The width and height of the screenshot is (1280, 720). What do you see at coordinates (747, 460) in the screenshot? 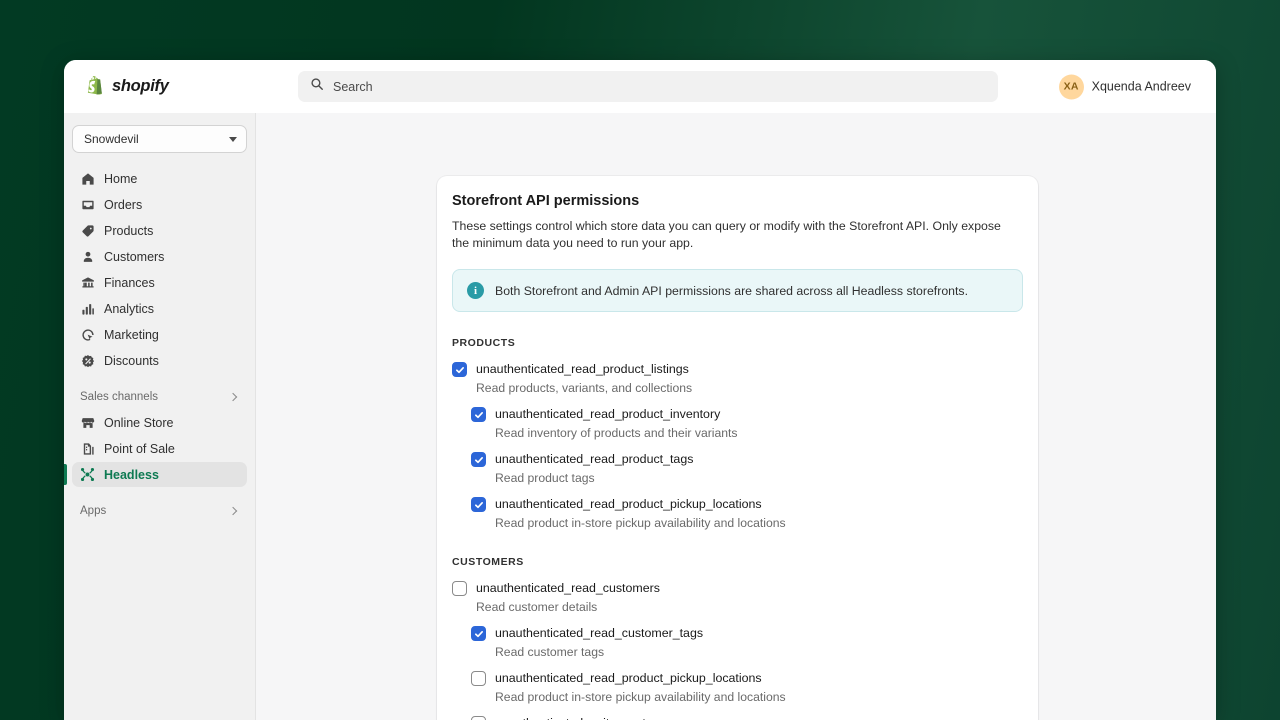
I see `permission-toggle-row: unauthenticated_read_product_tags` at bounding box center [747, 460].